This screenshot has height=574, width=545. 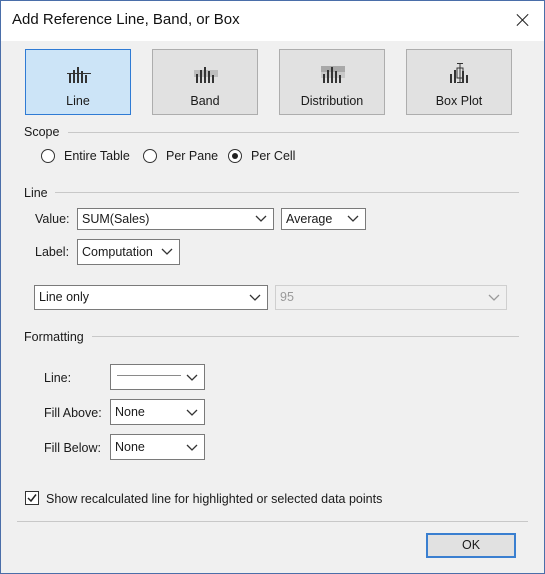 What do you see at coordinates (459, 73) in the screenshot?
I see `box-plot-icon` at bounding box center [459, 73].